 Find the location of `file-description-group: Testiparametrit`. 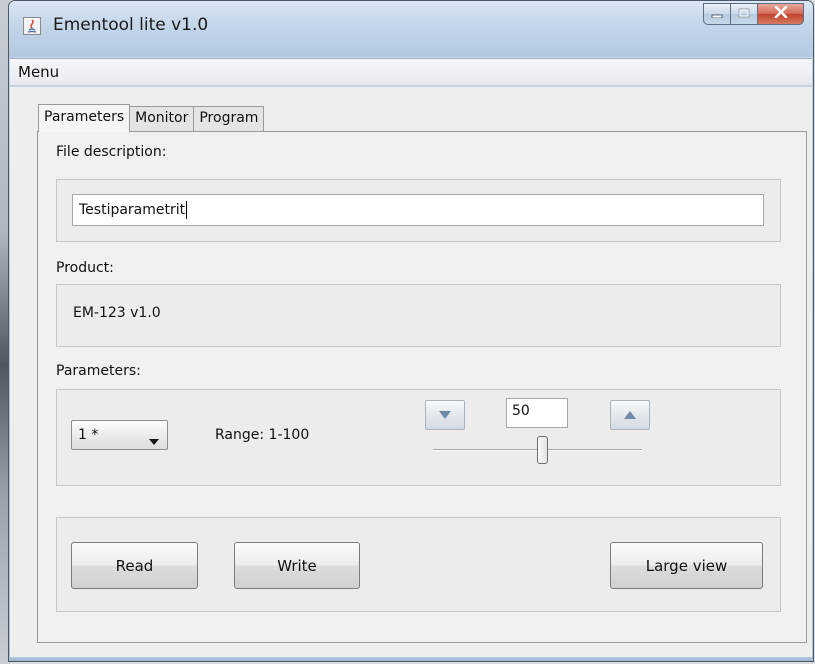

file-description-group: Testiparametrit is located at coordinates (418, 210).